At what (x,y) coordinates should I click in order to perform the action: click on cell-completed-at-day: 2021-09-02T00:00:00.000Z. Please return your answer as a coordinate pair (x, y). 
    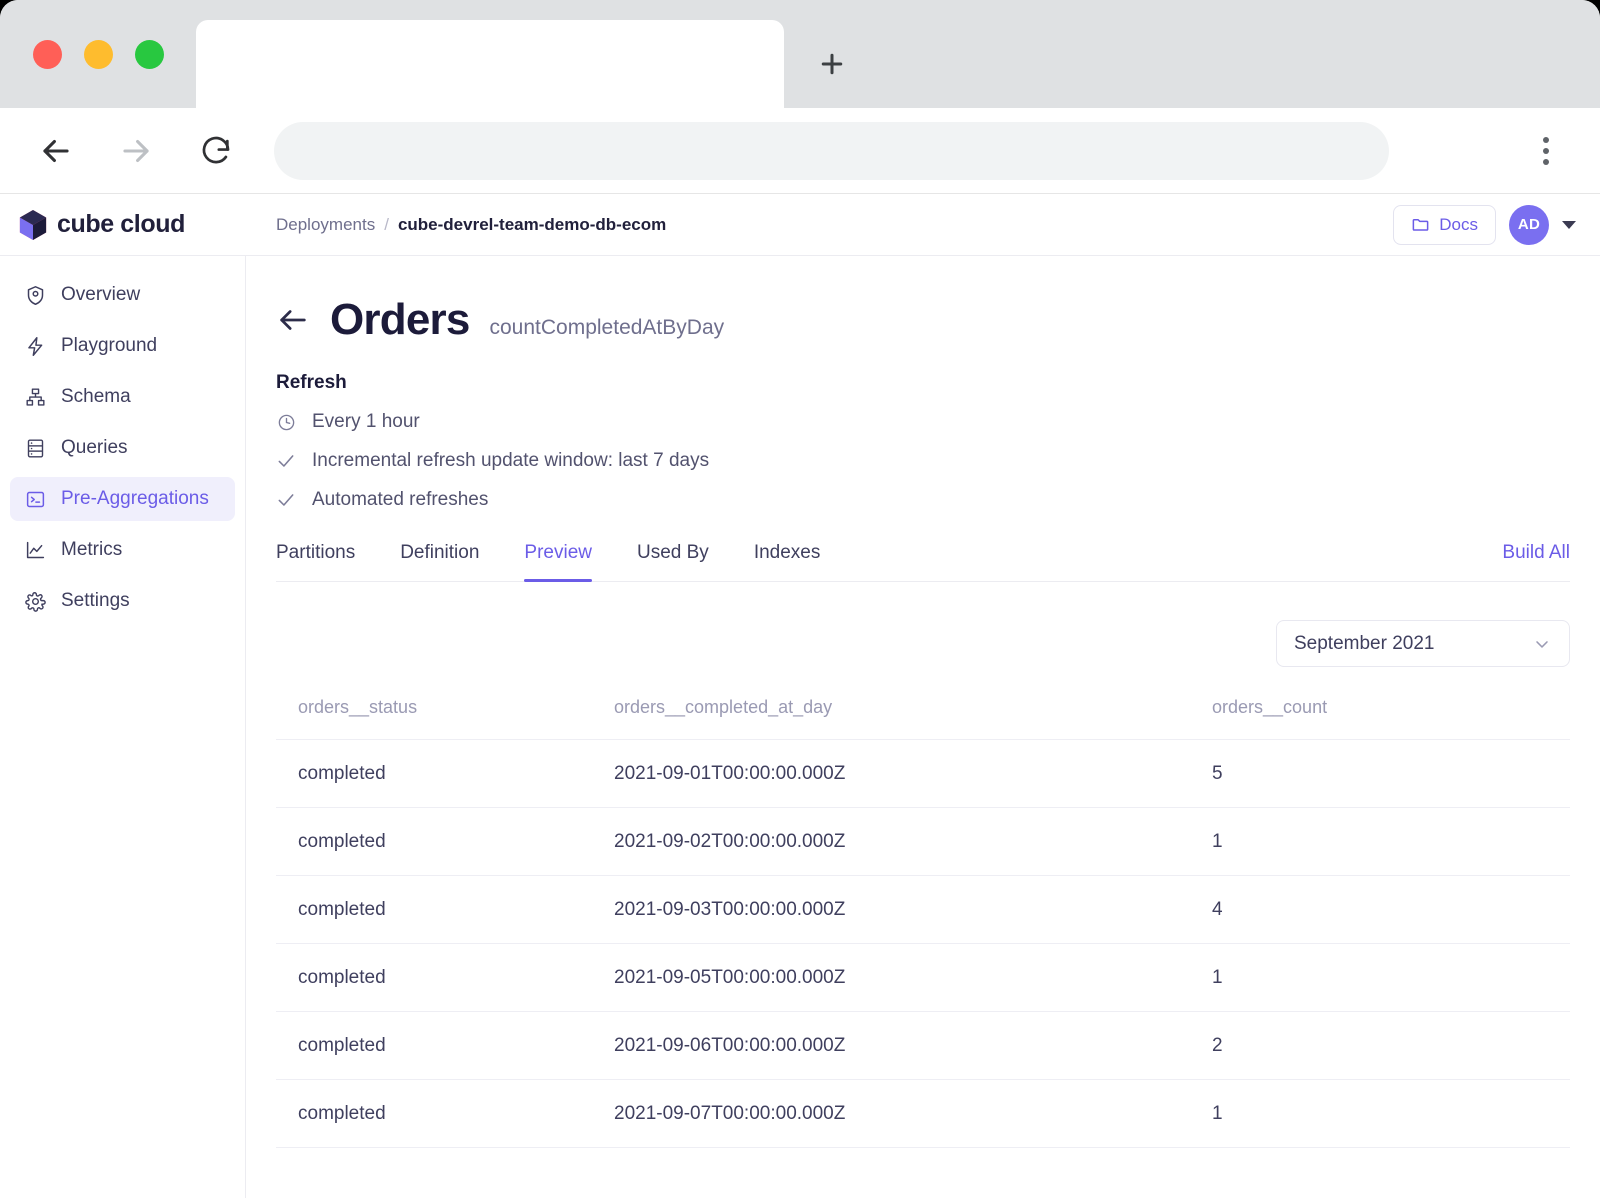
    Looking at the image, I should click on (913, 841).